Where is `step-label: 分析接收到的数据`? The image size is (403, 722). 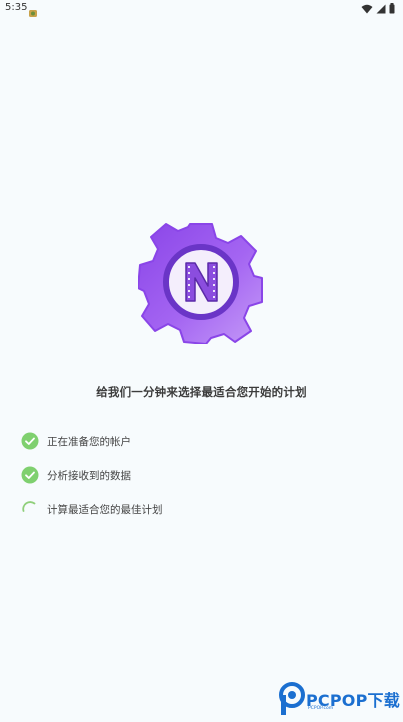 step-label: 分析接收到的数据 is located at coordinates (89, 475).